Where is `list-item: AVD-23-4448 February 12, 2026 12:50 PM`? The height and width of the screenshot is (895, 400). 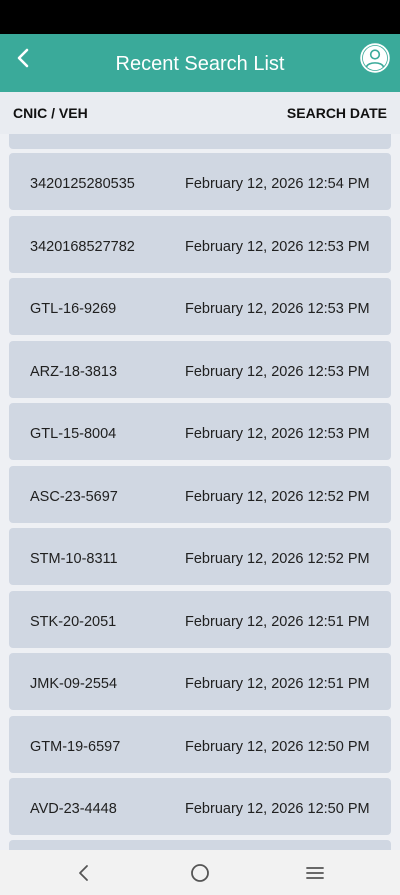
list-item: AVD-23-4448 February 12, 2026 12:50 PM is located at coordinates (200, 806).